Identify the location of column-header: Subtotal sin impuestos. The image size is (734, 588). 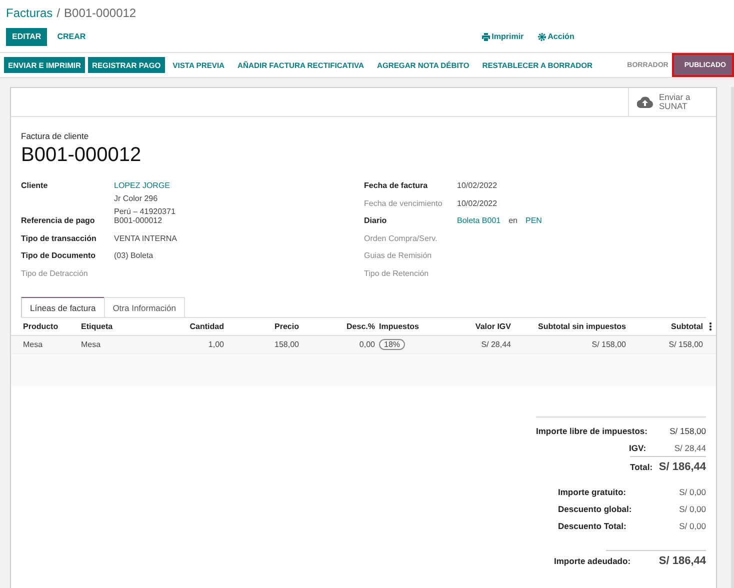
(568, 326).